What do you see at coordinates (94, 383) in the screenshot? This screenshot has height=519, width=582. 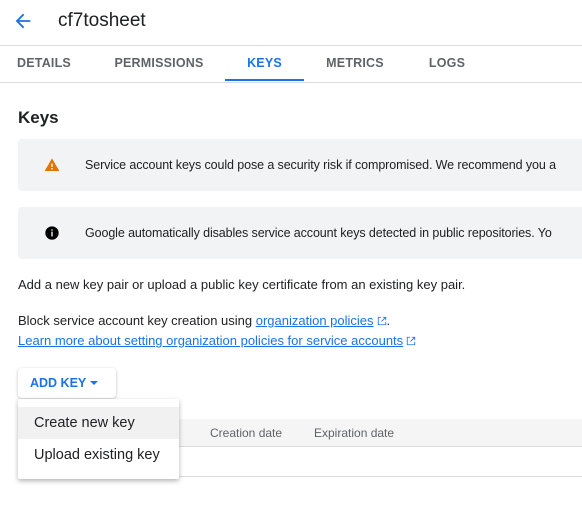 I see `caret-down-icon` at bounding box center [94, 383].